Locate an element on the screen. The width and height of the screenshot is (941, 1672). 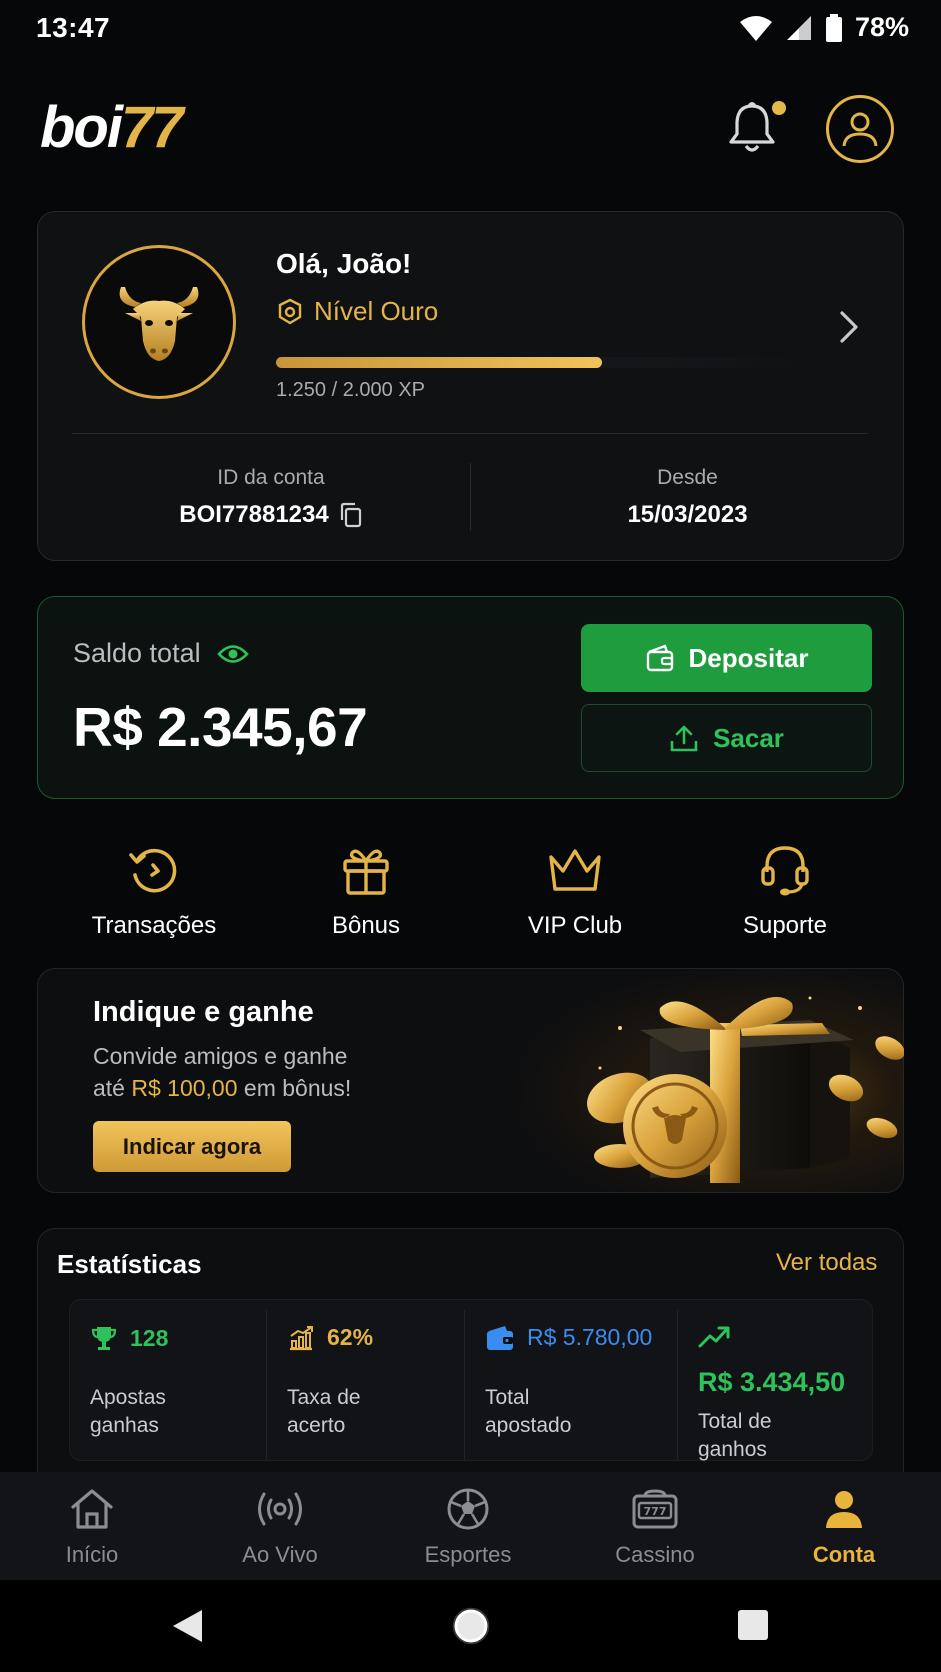
withdraw-button: Sacar is located at coordinates (726, 738).